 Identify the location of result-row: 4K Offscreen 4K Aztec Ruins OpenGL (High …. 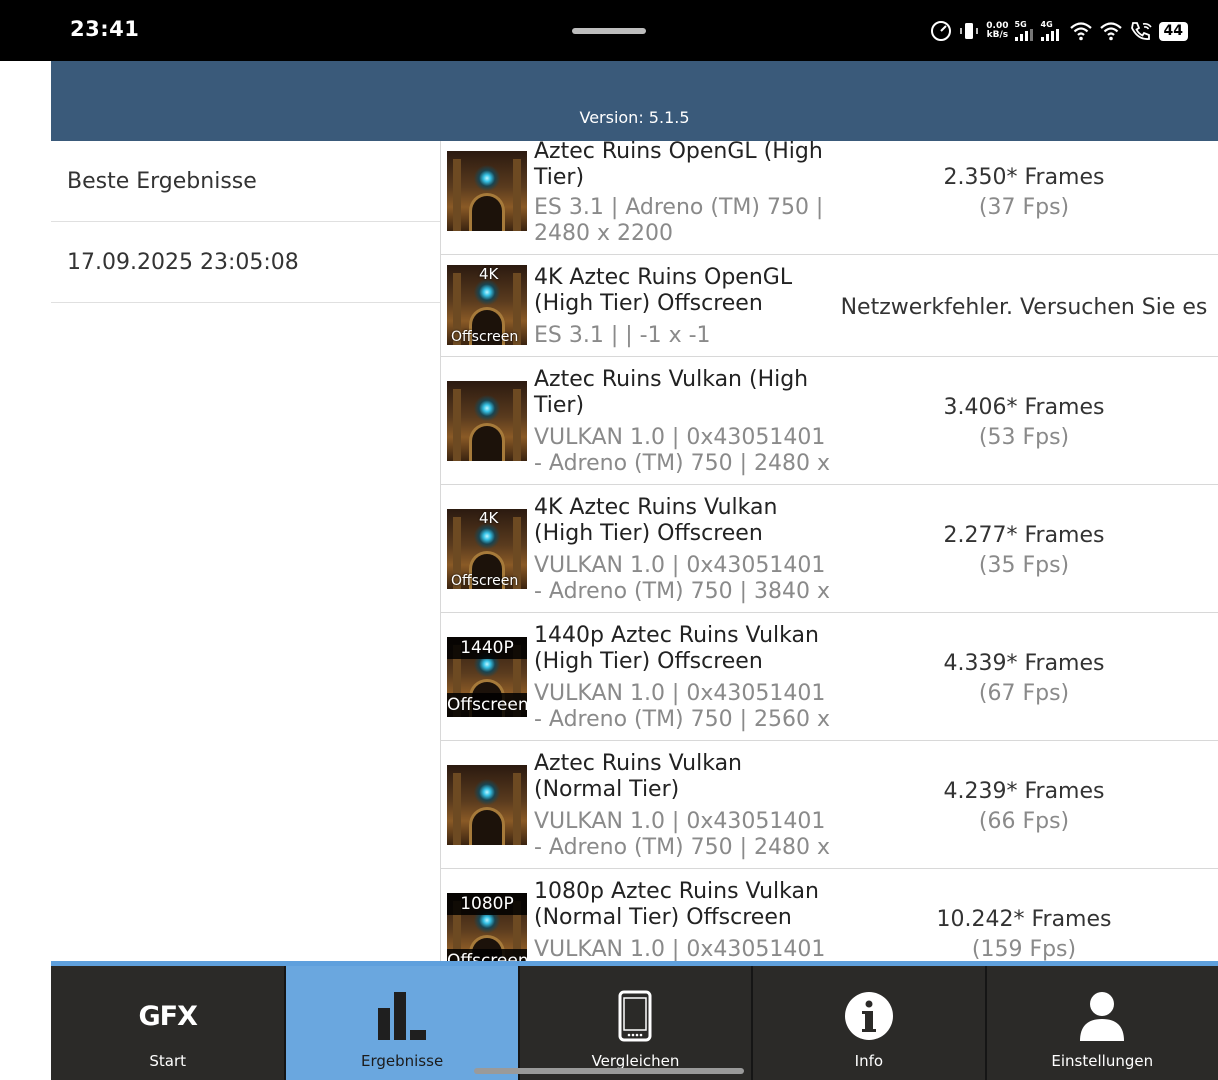
(829, 306).